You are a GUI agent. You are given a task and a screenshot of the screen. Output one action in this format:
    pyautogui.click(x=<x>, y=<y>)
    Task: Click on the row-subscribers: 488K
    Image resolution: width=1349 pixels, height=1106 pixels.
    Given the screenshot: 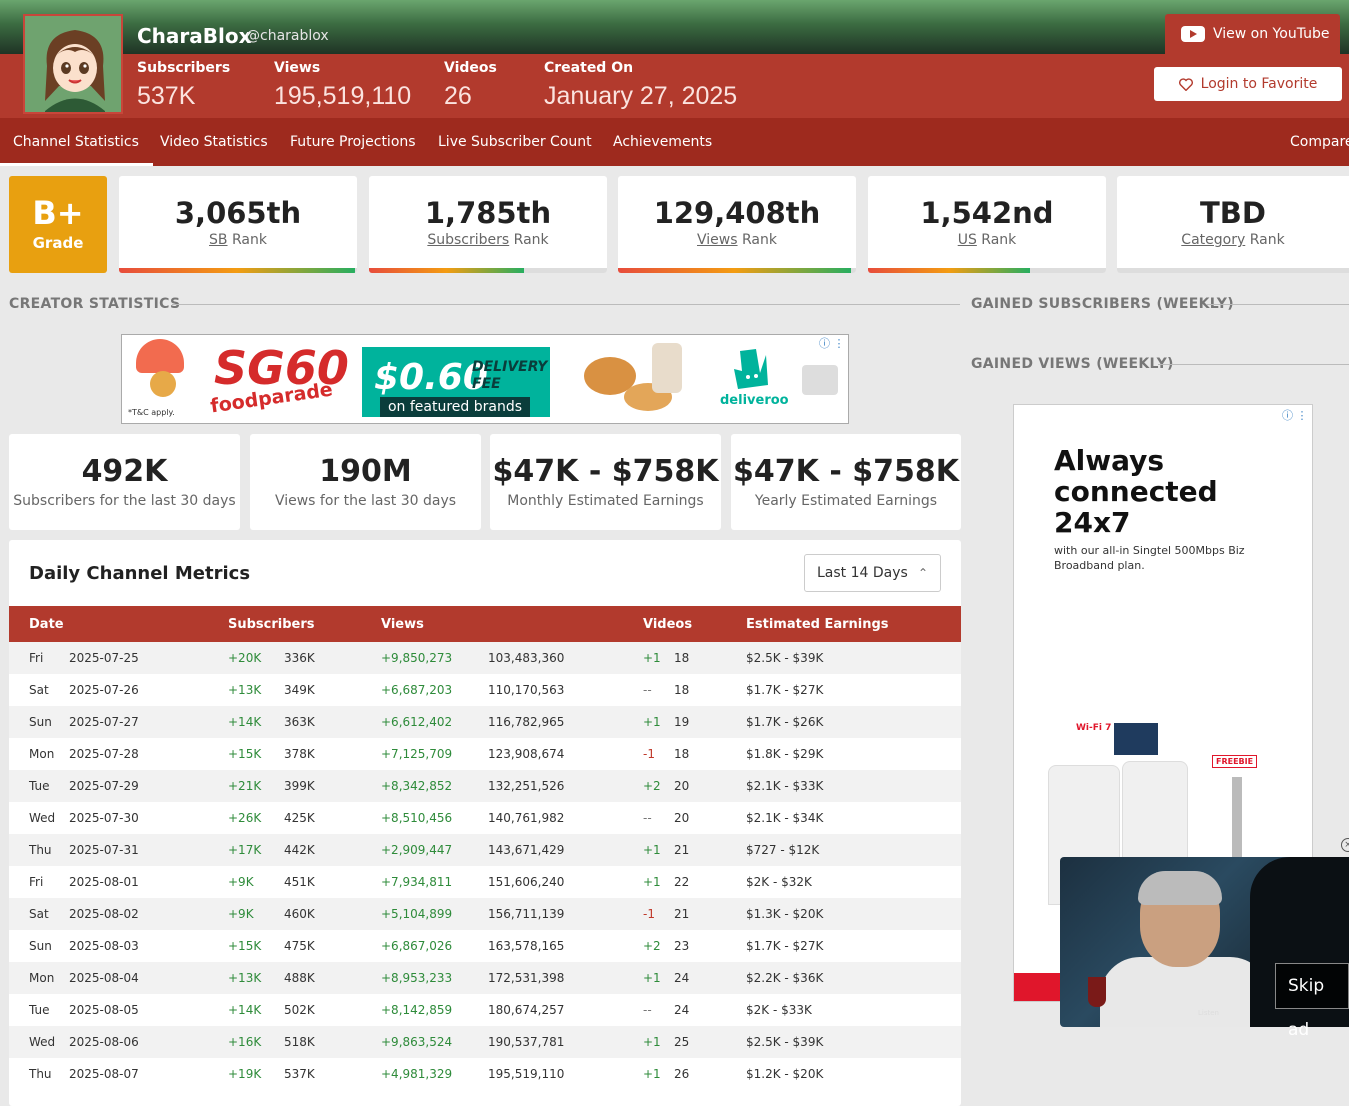 What is the action you would take?
    pyautogui.click(x=299, y=978)
    